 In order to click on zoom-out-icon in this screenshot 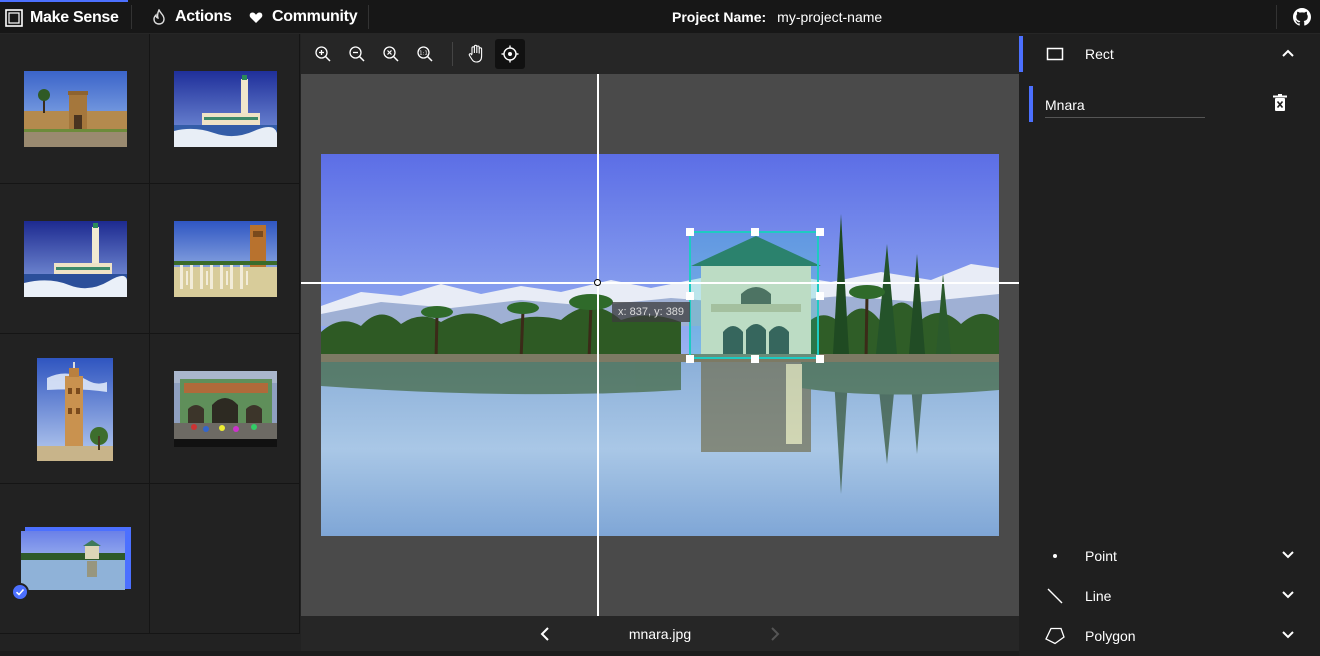, I will do `click(357, 54)`.